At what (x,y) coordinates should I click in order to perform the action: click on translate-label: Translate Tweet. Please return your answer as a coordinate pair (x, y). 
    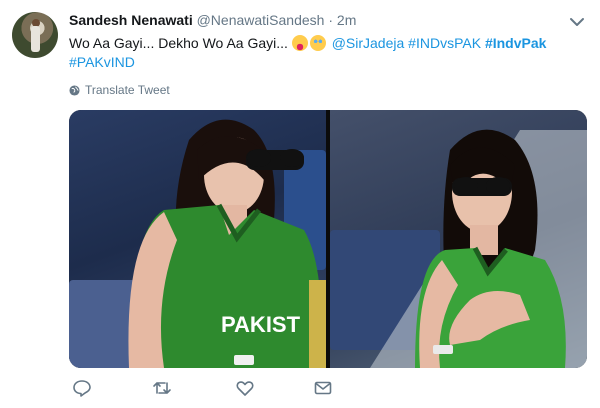
    Looking at the image, I should click on (127, 90).